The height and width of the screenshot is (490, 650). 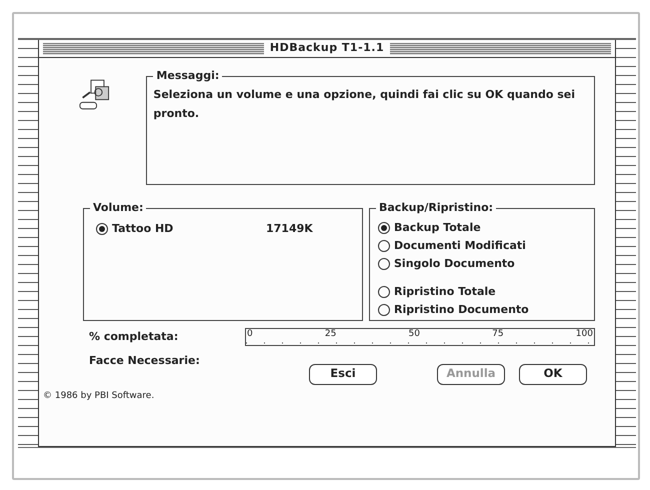 What do you see at coordinates (330, 334) in the screenshot?
I see `tick-label: 25` at bounding box center [330, 334].